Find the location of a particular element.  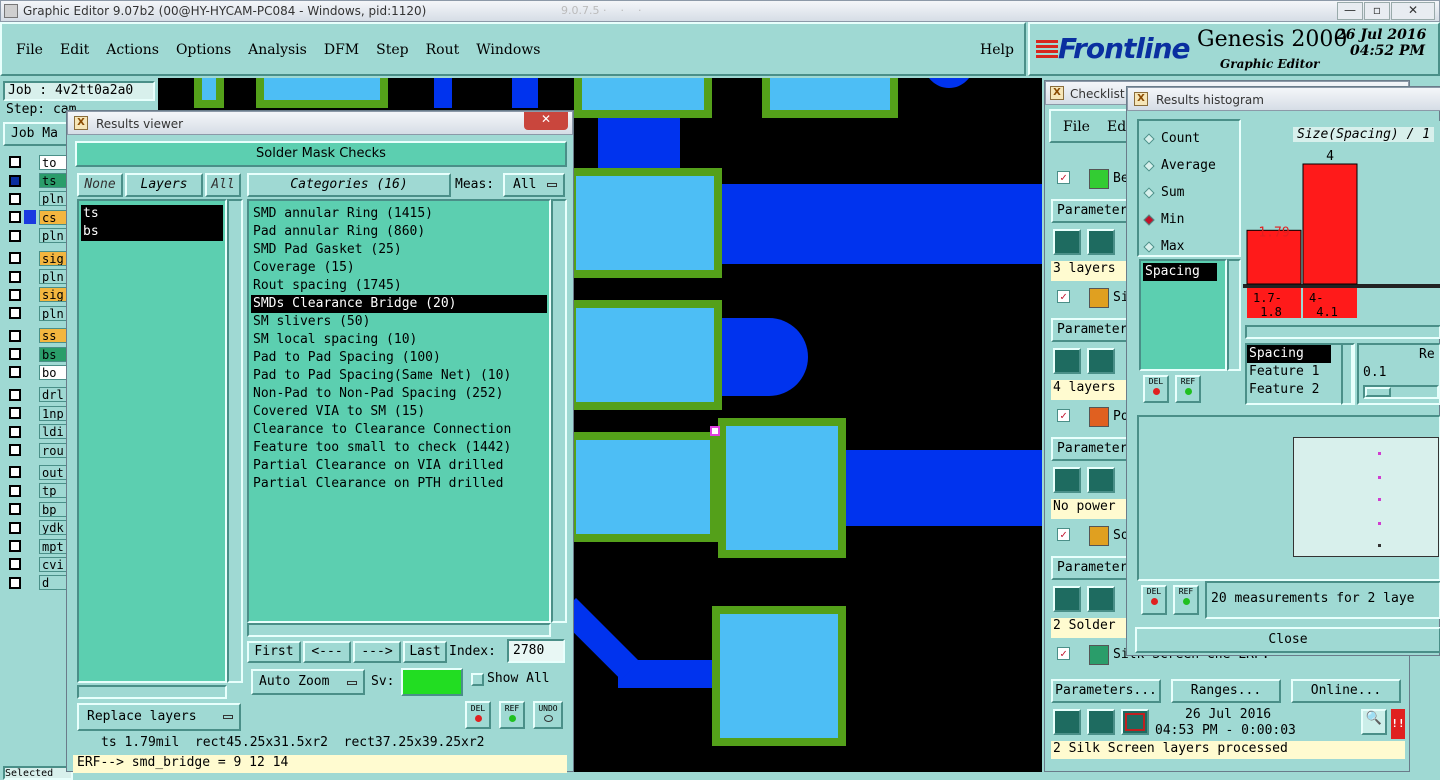

histogram-close-button: Close is located at coordinates (1287, 640).